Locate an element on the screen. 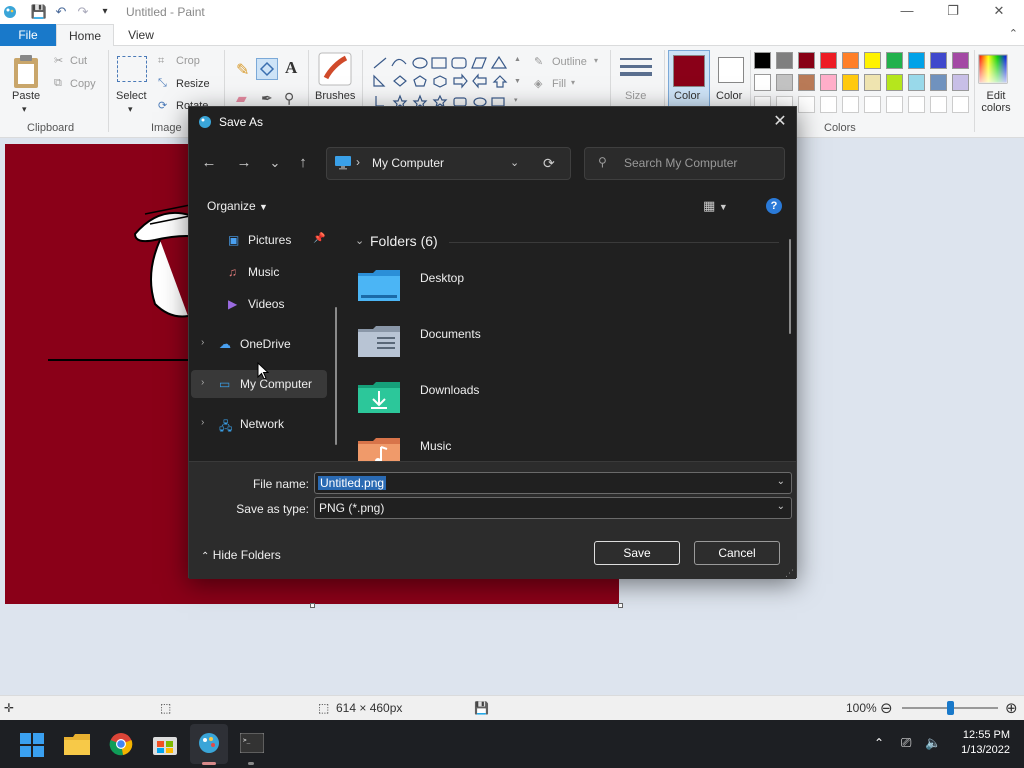 The image size is (1024, 768). cut-button: Cut is located at coordinates (78, 61).